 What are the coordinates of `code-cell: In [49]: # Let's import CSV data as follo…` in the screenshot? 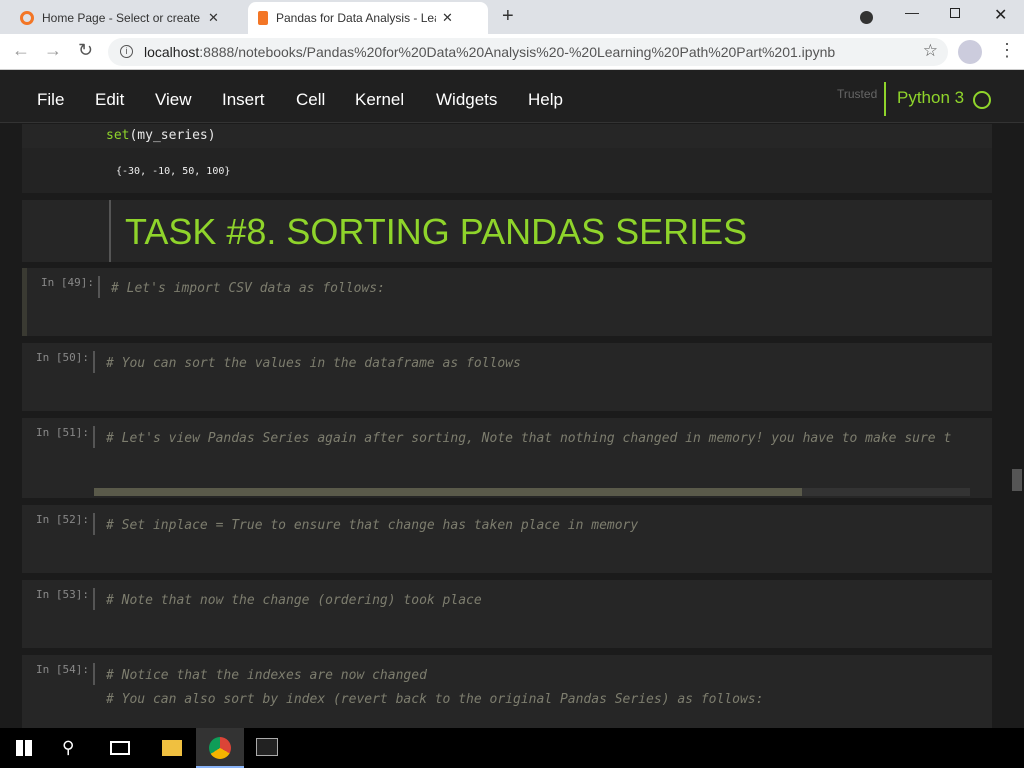 It's located at (507, 302).